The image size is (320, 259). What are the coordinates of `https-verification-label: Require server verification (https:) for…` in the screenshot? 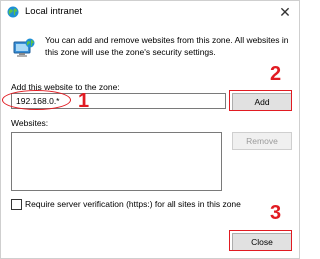 It's located at (133, 204).